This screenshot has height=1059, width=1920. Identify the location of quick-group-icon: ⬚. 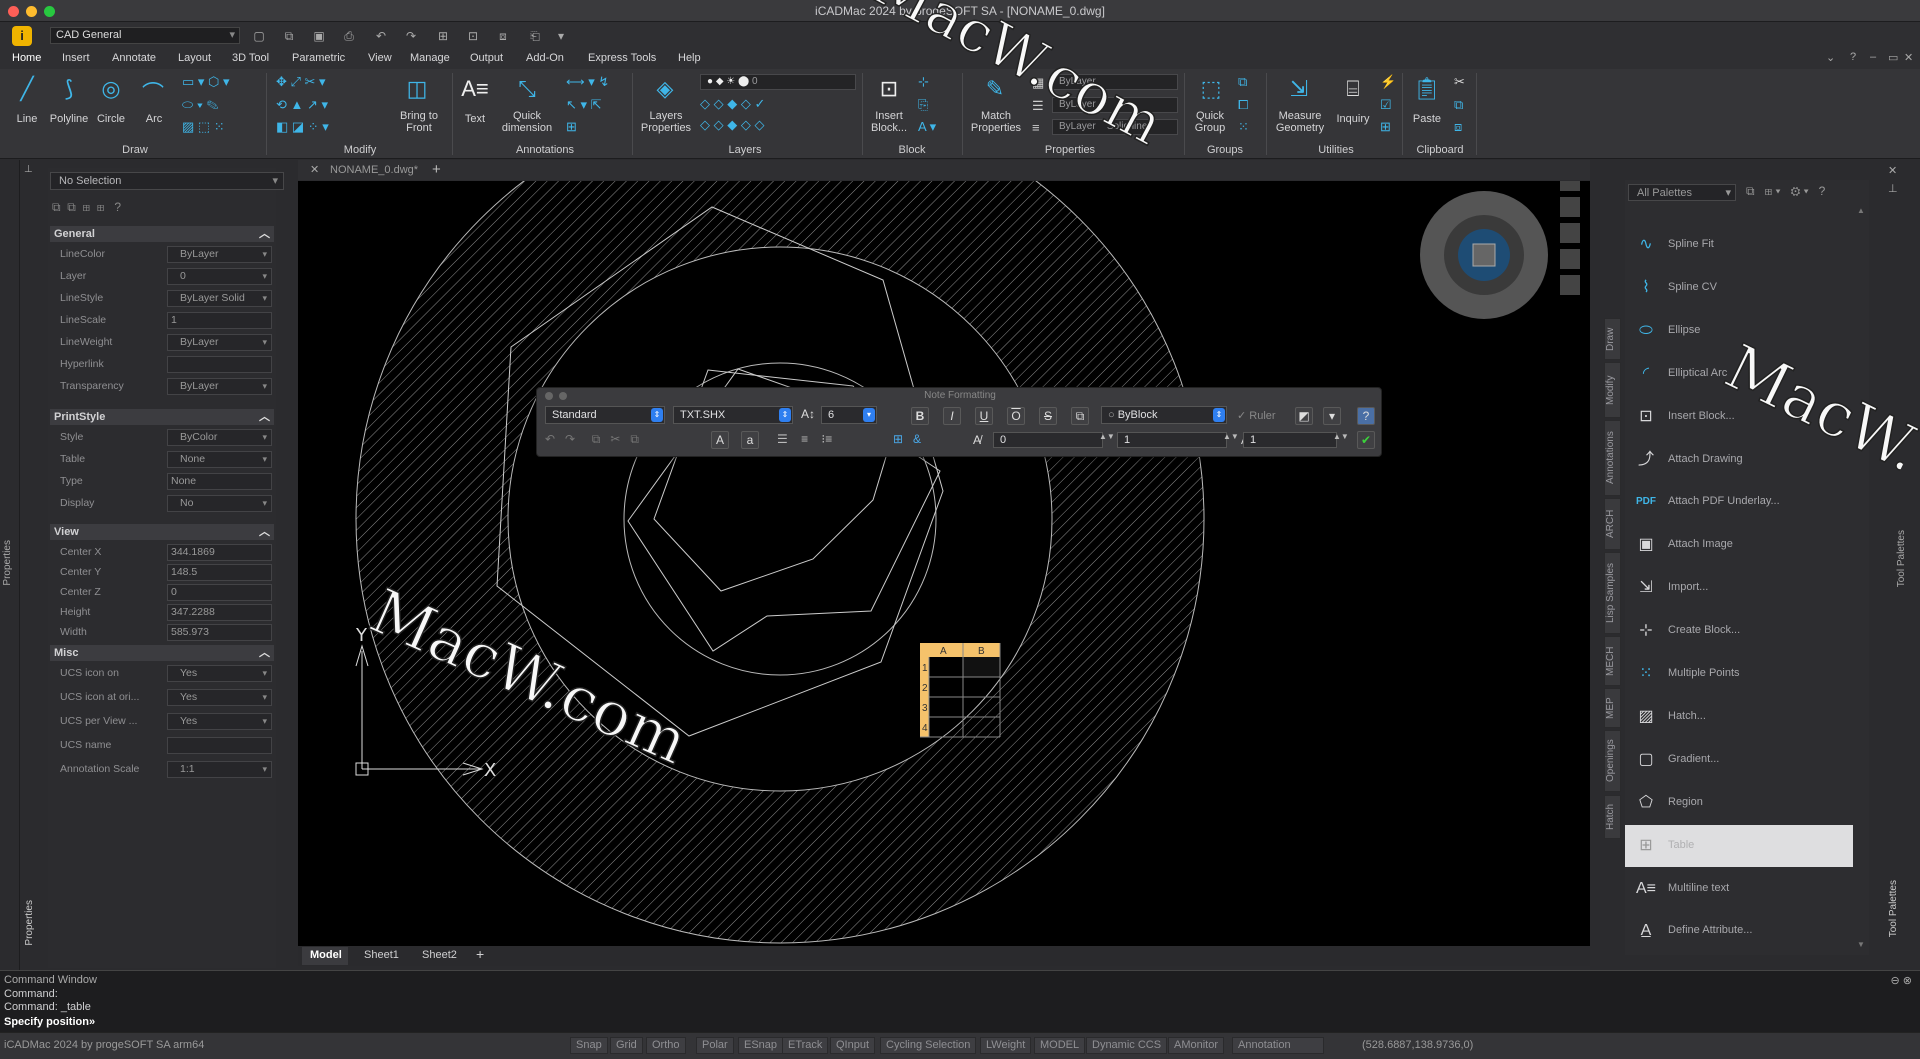
(1211, 89).